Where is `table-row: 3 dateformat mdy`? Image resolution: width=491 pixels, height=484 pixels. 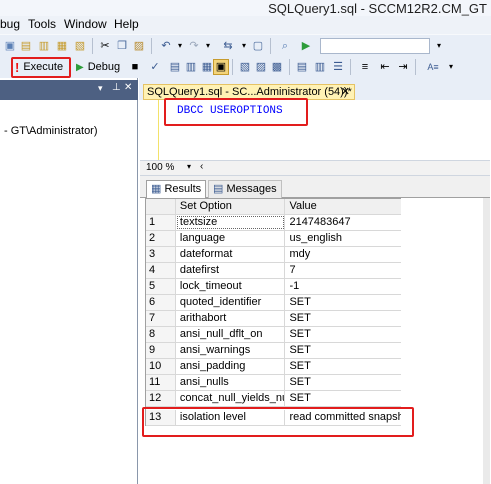 table-row: 3 dateformat mdy is located at coordinates (273, 255).